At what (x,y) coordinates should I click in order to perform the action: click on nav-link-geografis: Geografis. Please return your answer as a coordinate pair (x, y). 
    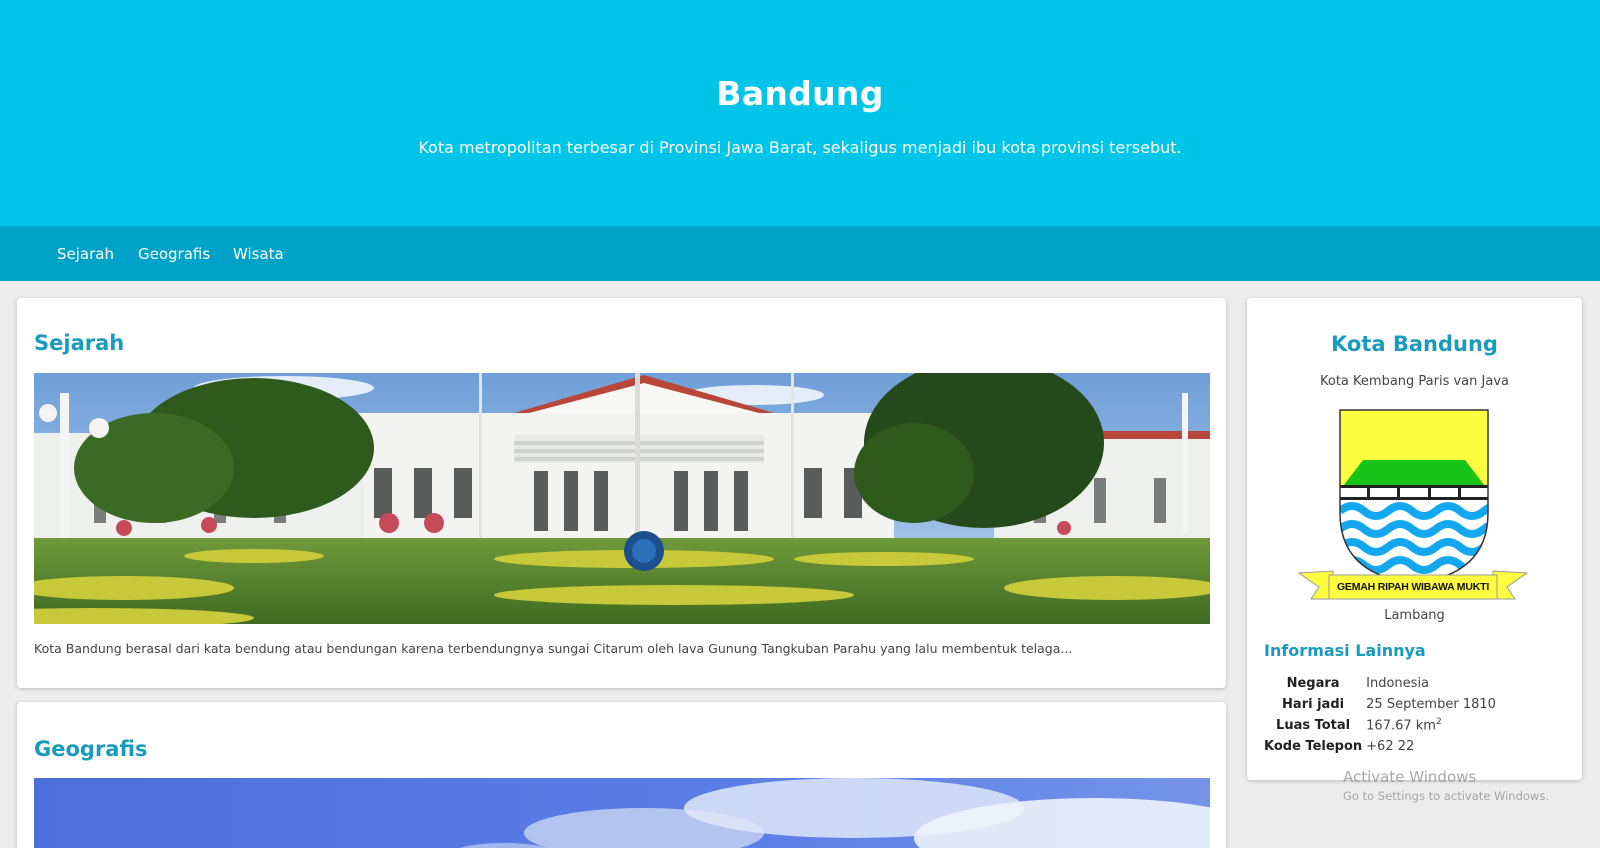
    Looking at the image, I should click on (174, 254).